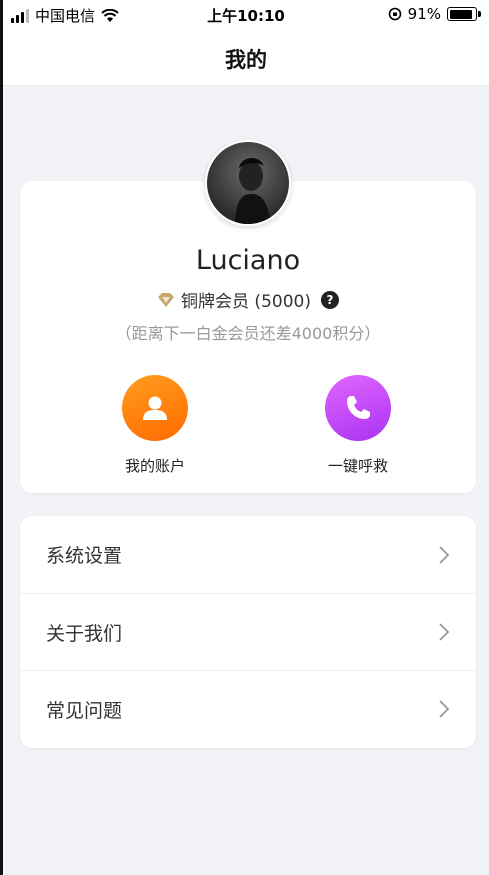 The height and width of the screenshot is (875, 489). What do you see at coordinates (166, 299) in the screenshot?
I see `diamond-icon` at bounding box center [166, 299].